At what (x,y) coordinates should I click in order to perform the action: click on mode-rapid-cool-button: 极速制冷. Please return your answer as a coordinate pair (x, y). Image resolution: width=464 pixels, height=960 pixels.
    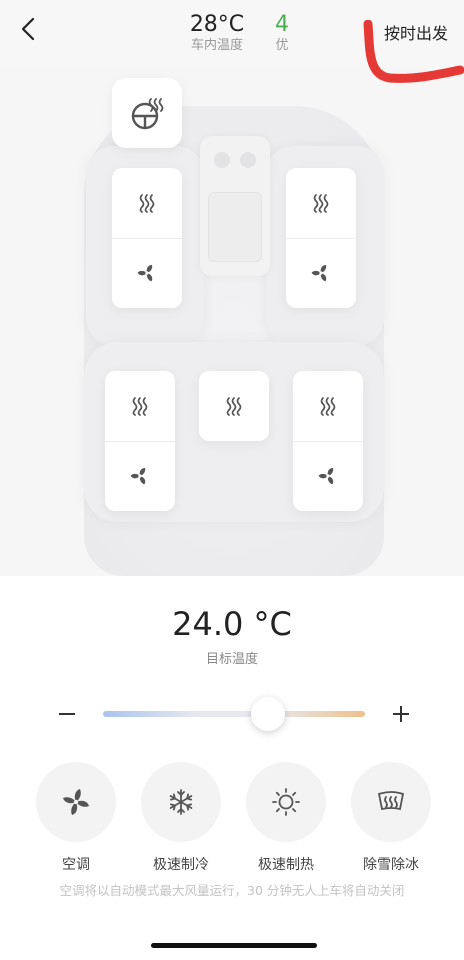
    Looking at the image, I should click on (181, 818).